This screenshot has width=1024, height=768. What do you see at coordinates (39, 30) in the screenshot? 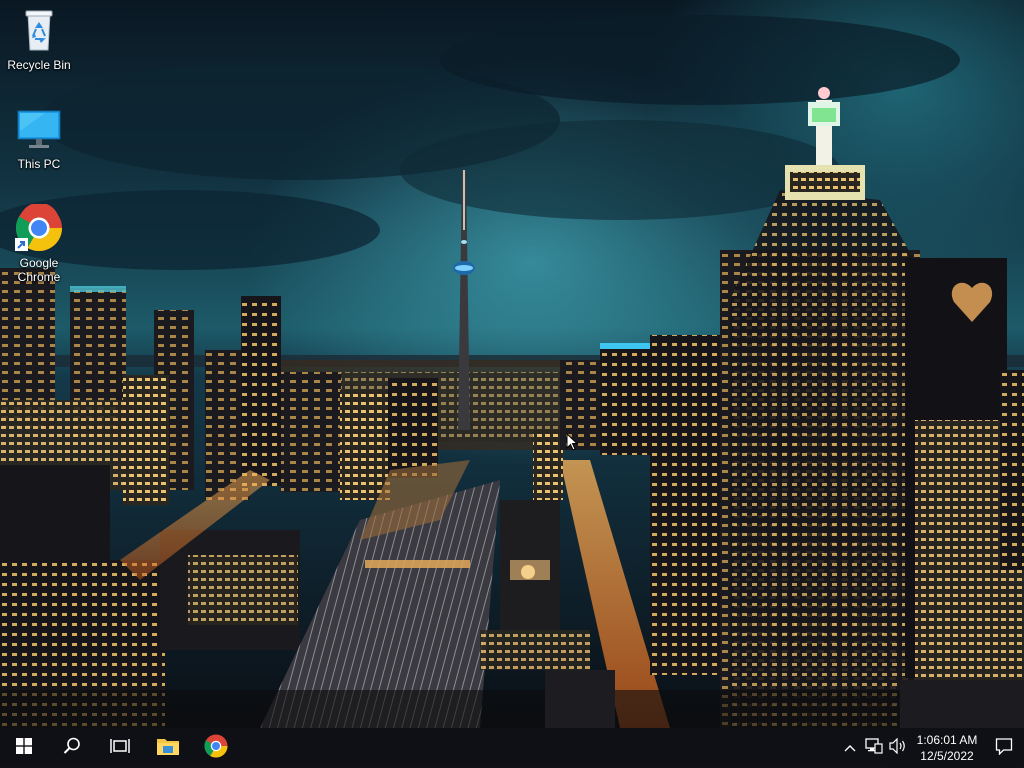
I see `recycle-bin-icon` at bounding box center [39, 30].